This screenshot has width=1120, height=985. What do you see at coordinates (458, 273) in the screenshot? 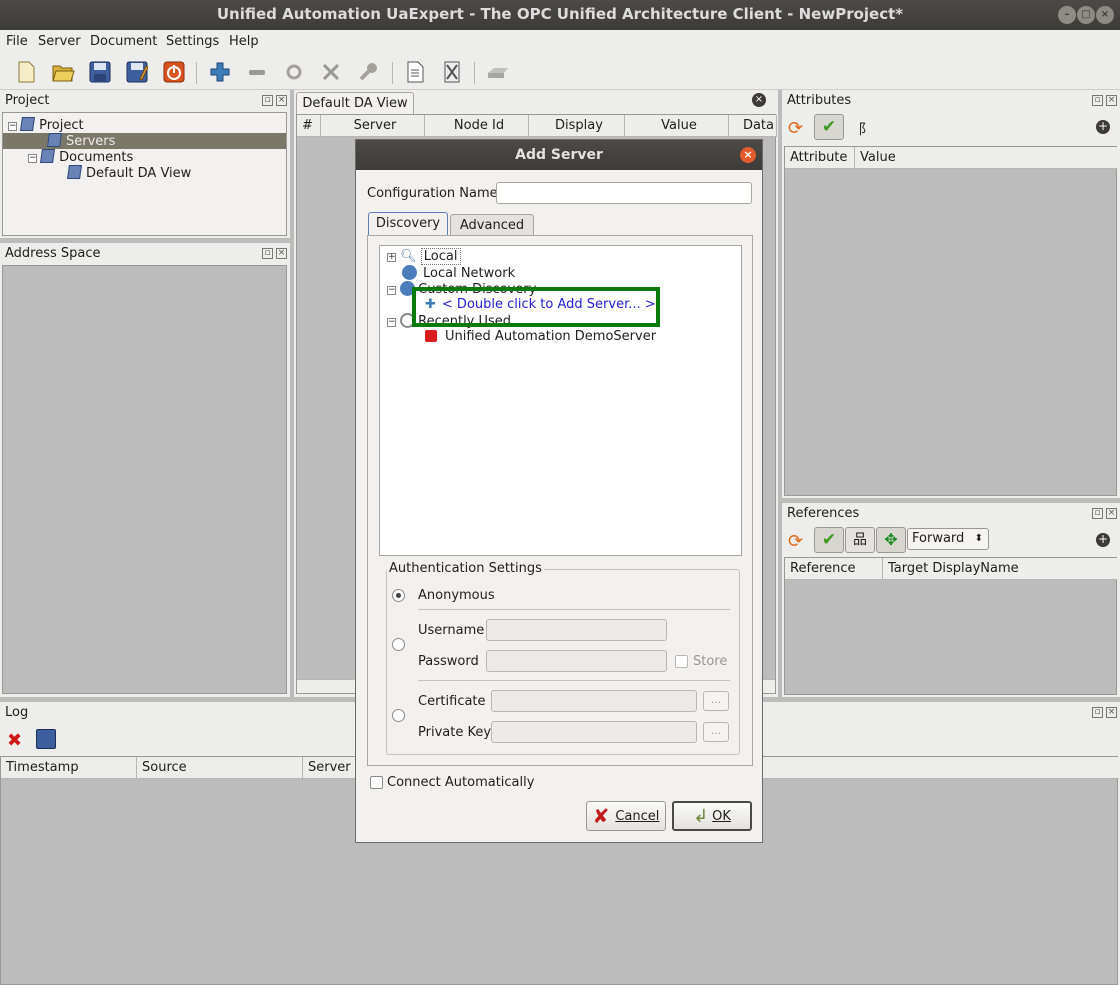
I see `tree-item-local-network: Local Network` at bounding box center [458, 273].